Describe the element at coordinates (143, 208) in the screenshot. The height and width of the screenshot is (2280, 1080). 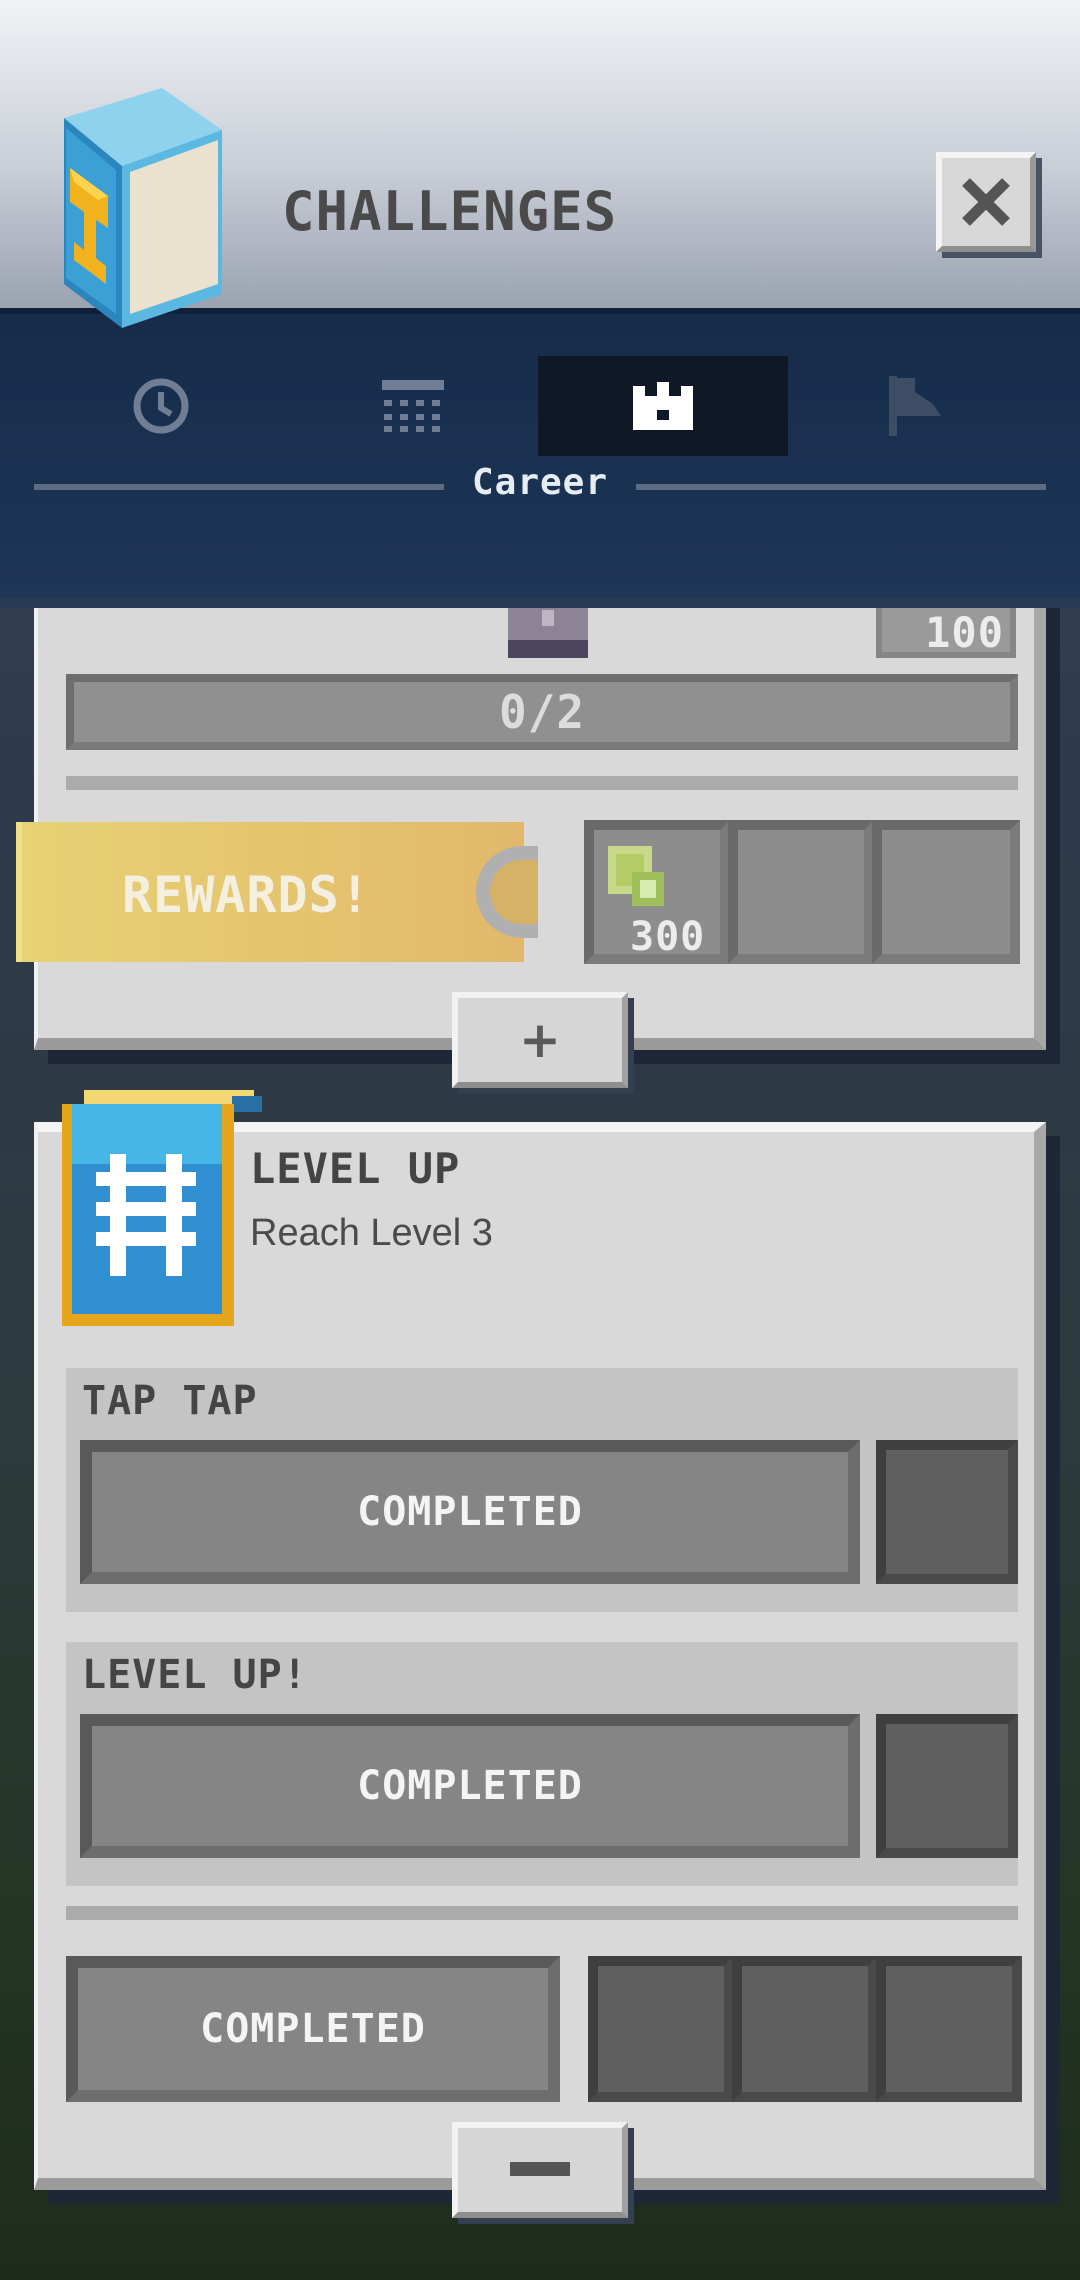
I see `challenges-book-icon` at that location.